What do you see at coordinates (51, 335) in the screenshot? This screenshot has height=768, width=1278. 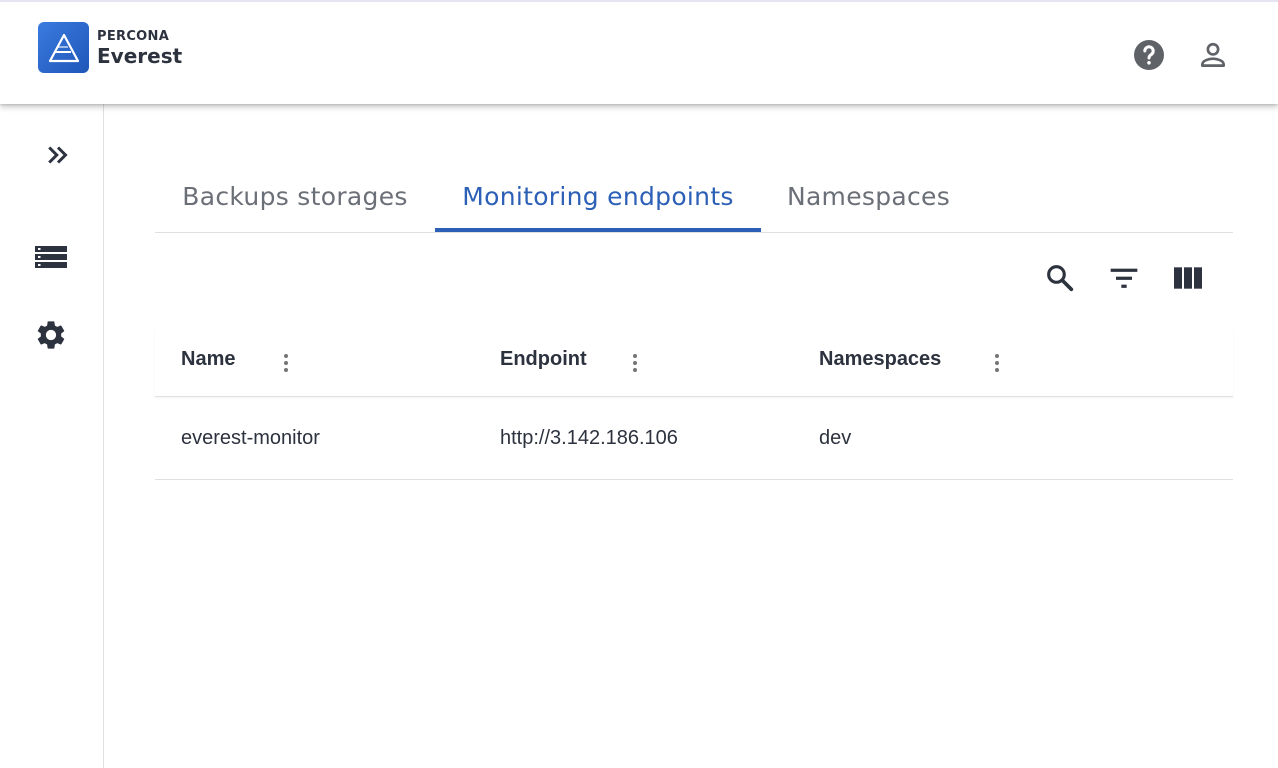 I see `settings-icon` at bounding box center [51, 335].